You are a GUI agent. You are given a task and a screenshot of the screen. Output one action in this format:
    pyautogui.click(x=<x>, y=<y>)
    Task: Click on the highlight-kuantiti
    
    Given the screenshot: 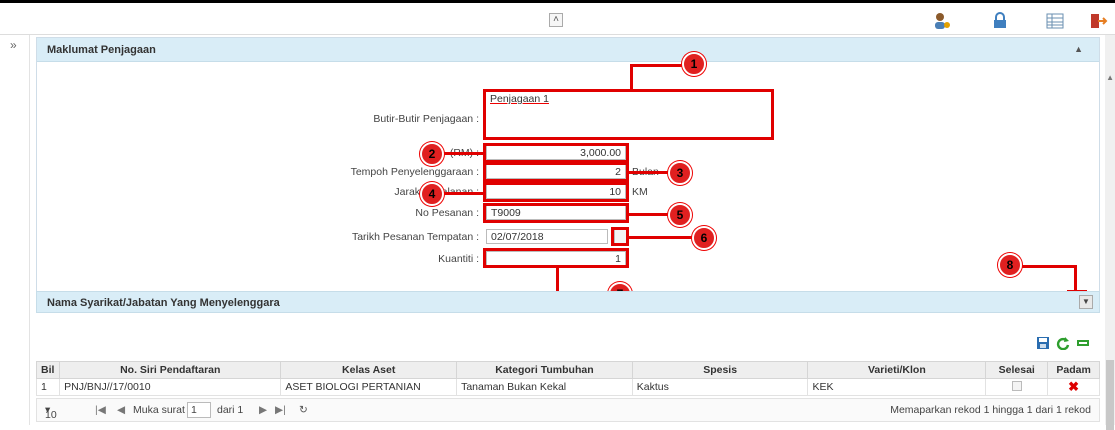 What is the action you would take?
    pyautogui.click(x=556, y=258)
    